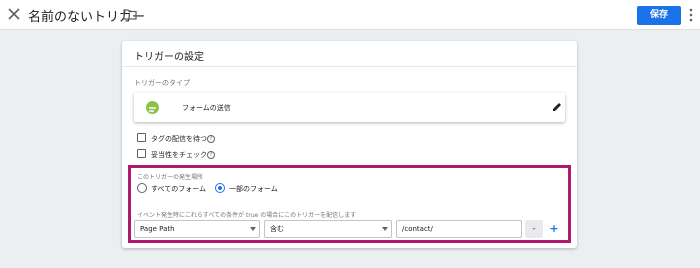  What do you see at coordinates (350, 15) in the screenshot?
I see `top-bar: 名前のないトリガー 保存` at bounding box center [350, 15].